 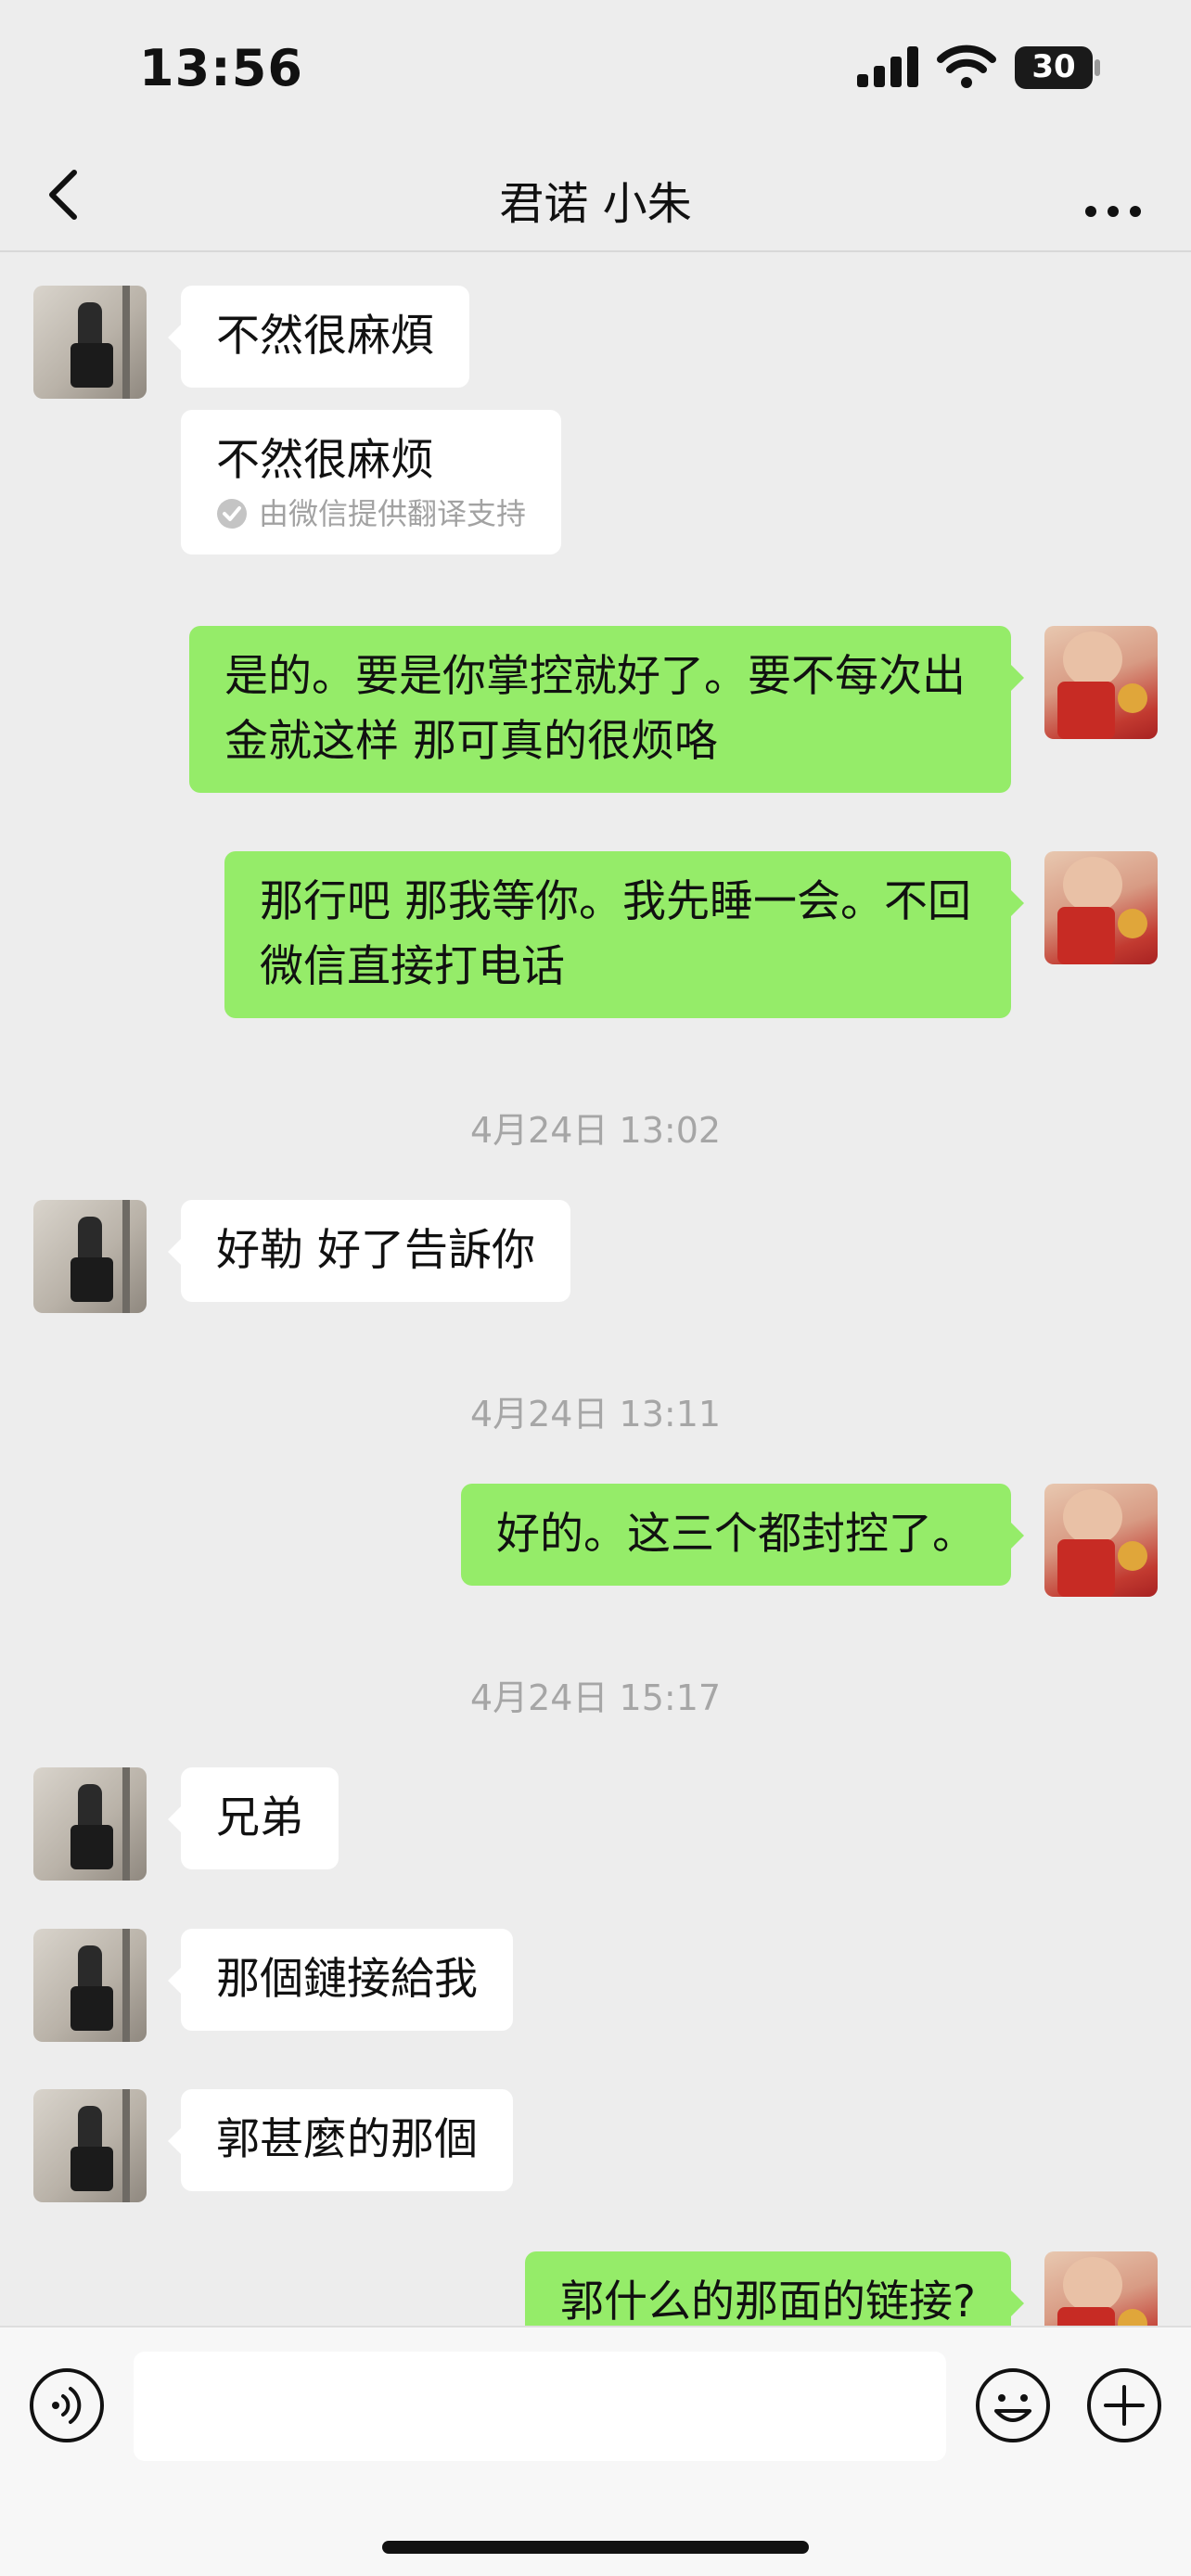 What do you see at coordinates (595, 2547) in the screenshot?
I see `home-indicator` at bounding box center [595, 2547].